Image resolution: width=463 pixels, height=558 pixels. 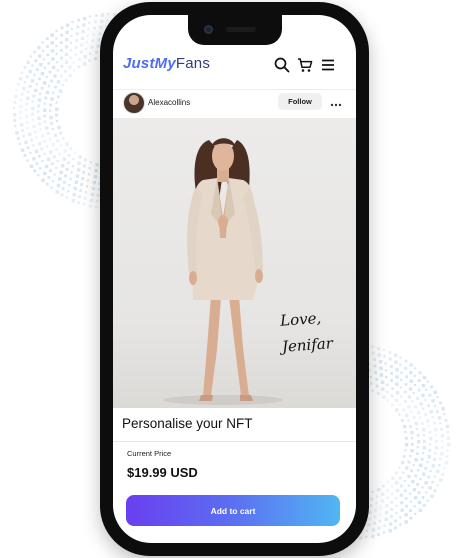 What do you see at coordinates (307, 345) in the screenshot?
I see `signature-line-2: Jenifar` at bounding box center [307, 345].